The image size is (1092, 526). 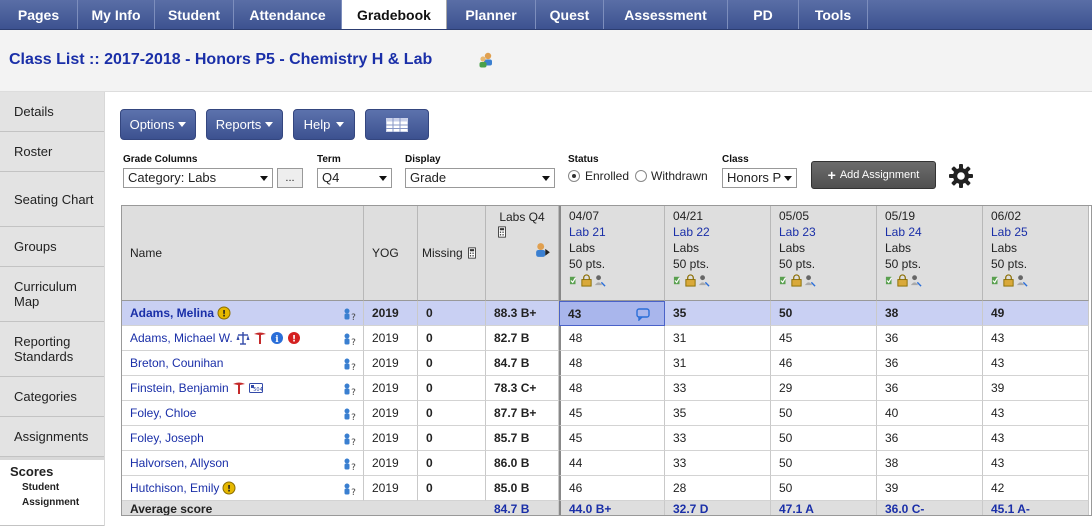 I want to click on table-cell-score: 44, so click(x=612, y=463).